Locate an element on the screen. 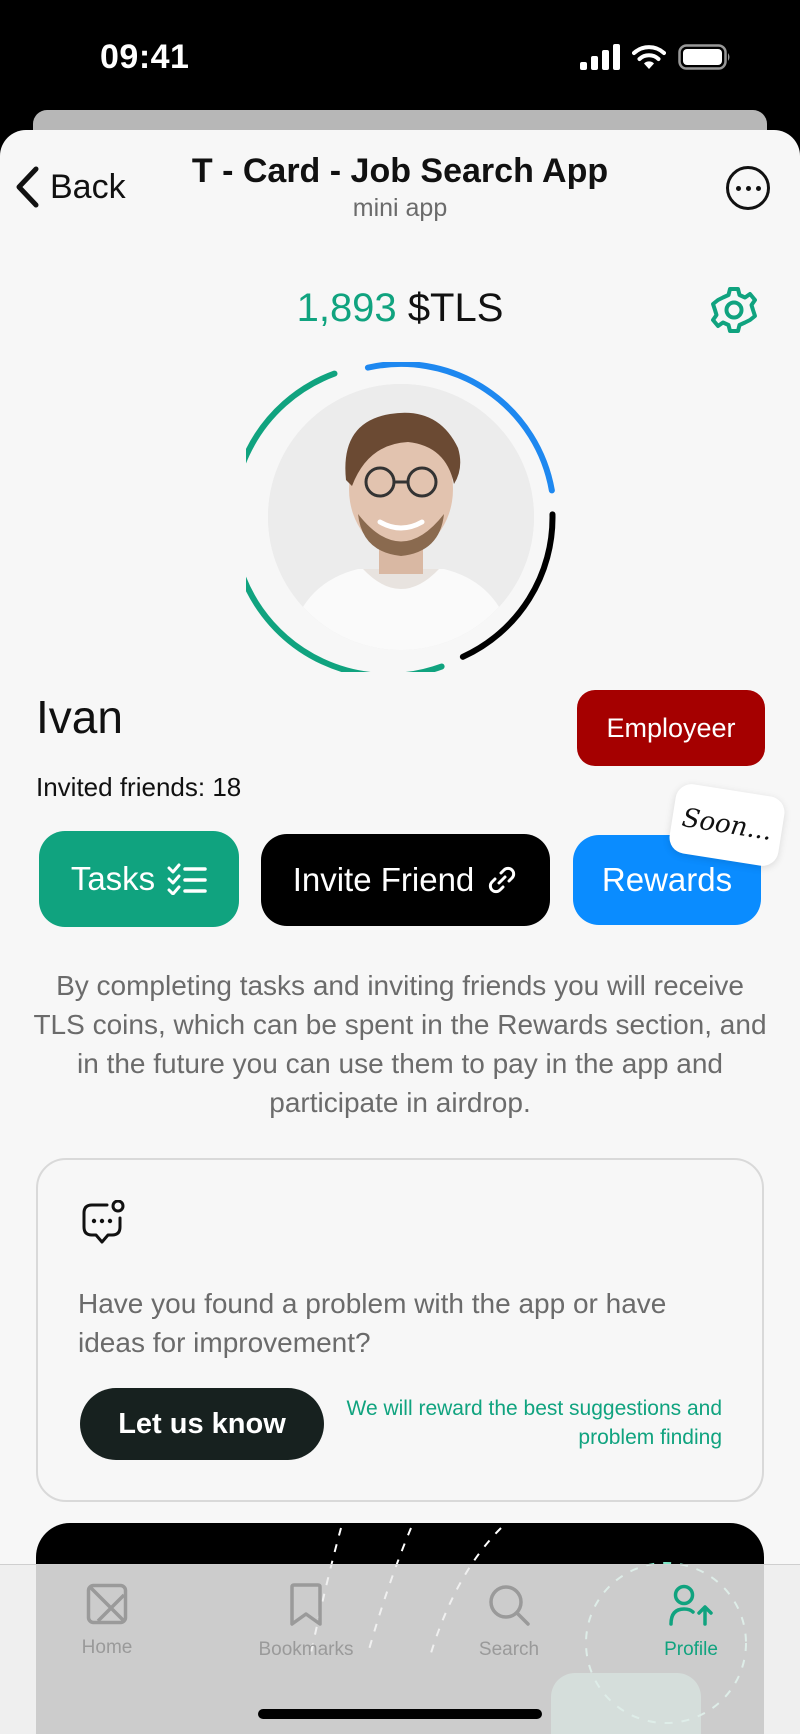 The height and width of the screenshot is (1734, 800). avatar is located at coordinates (401, 517).